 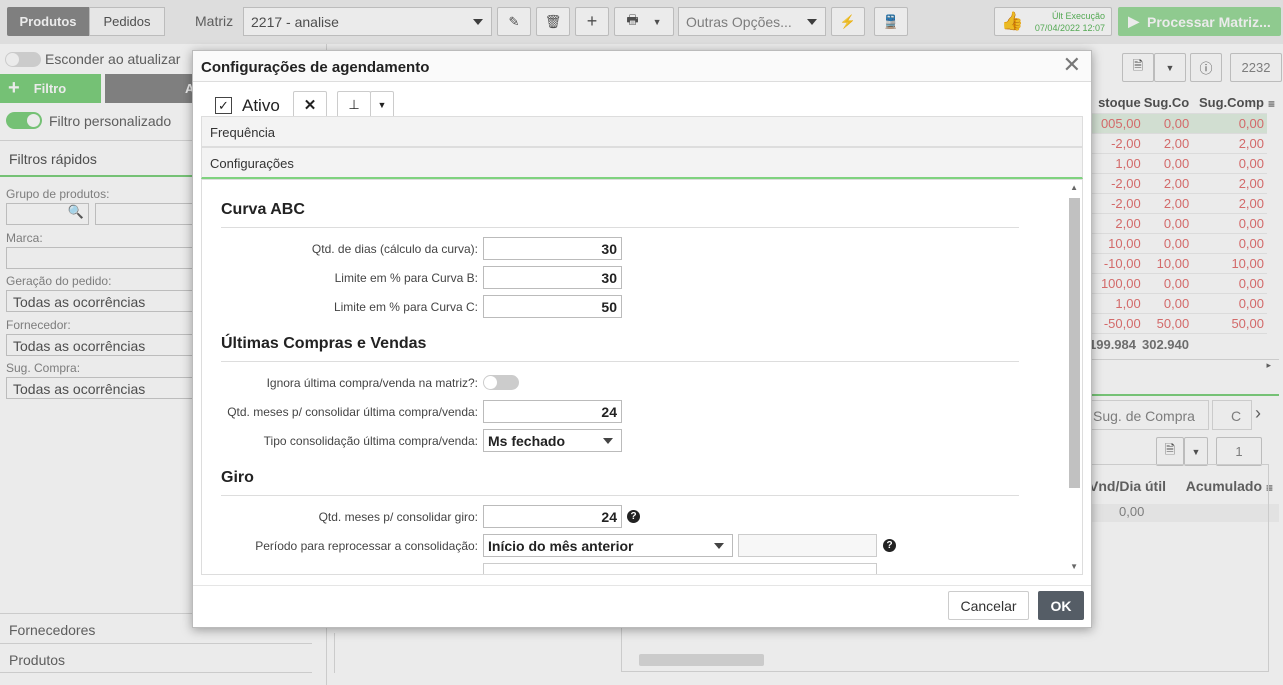 I want to click on ignora-label: Ignora última compra/venda na matriz?:, so click(x=372, y=383).